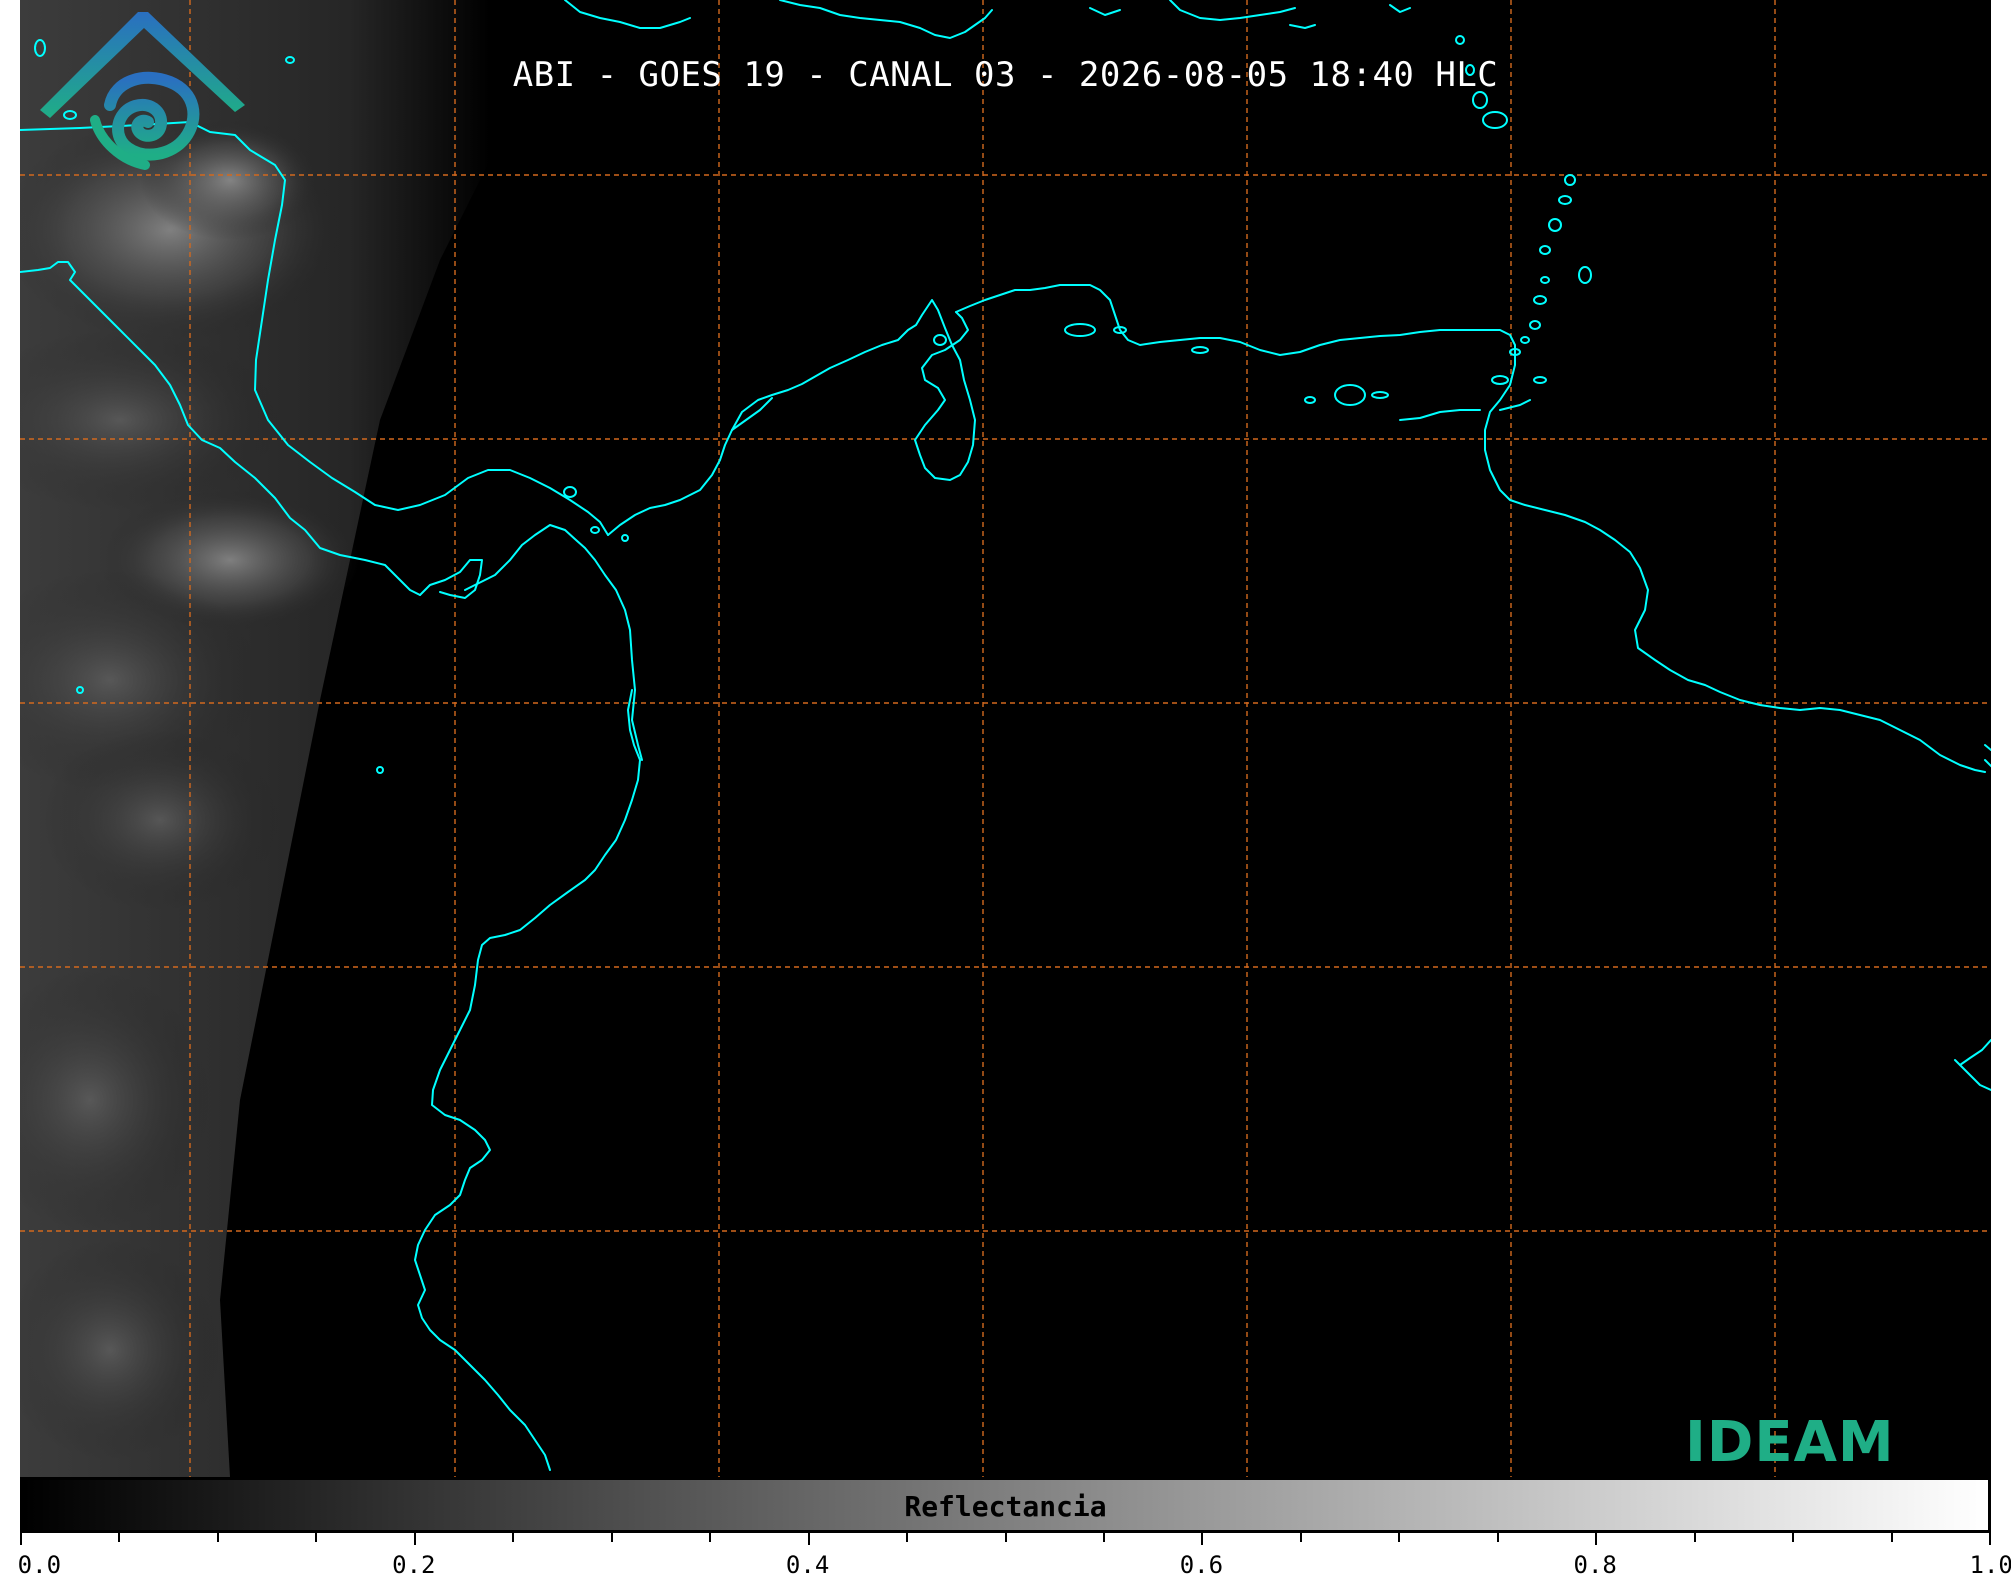  I want to click on reflectance-colorbar: Reflectancia, so click(1005, 1505).